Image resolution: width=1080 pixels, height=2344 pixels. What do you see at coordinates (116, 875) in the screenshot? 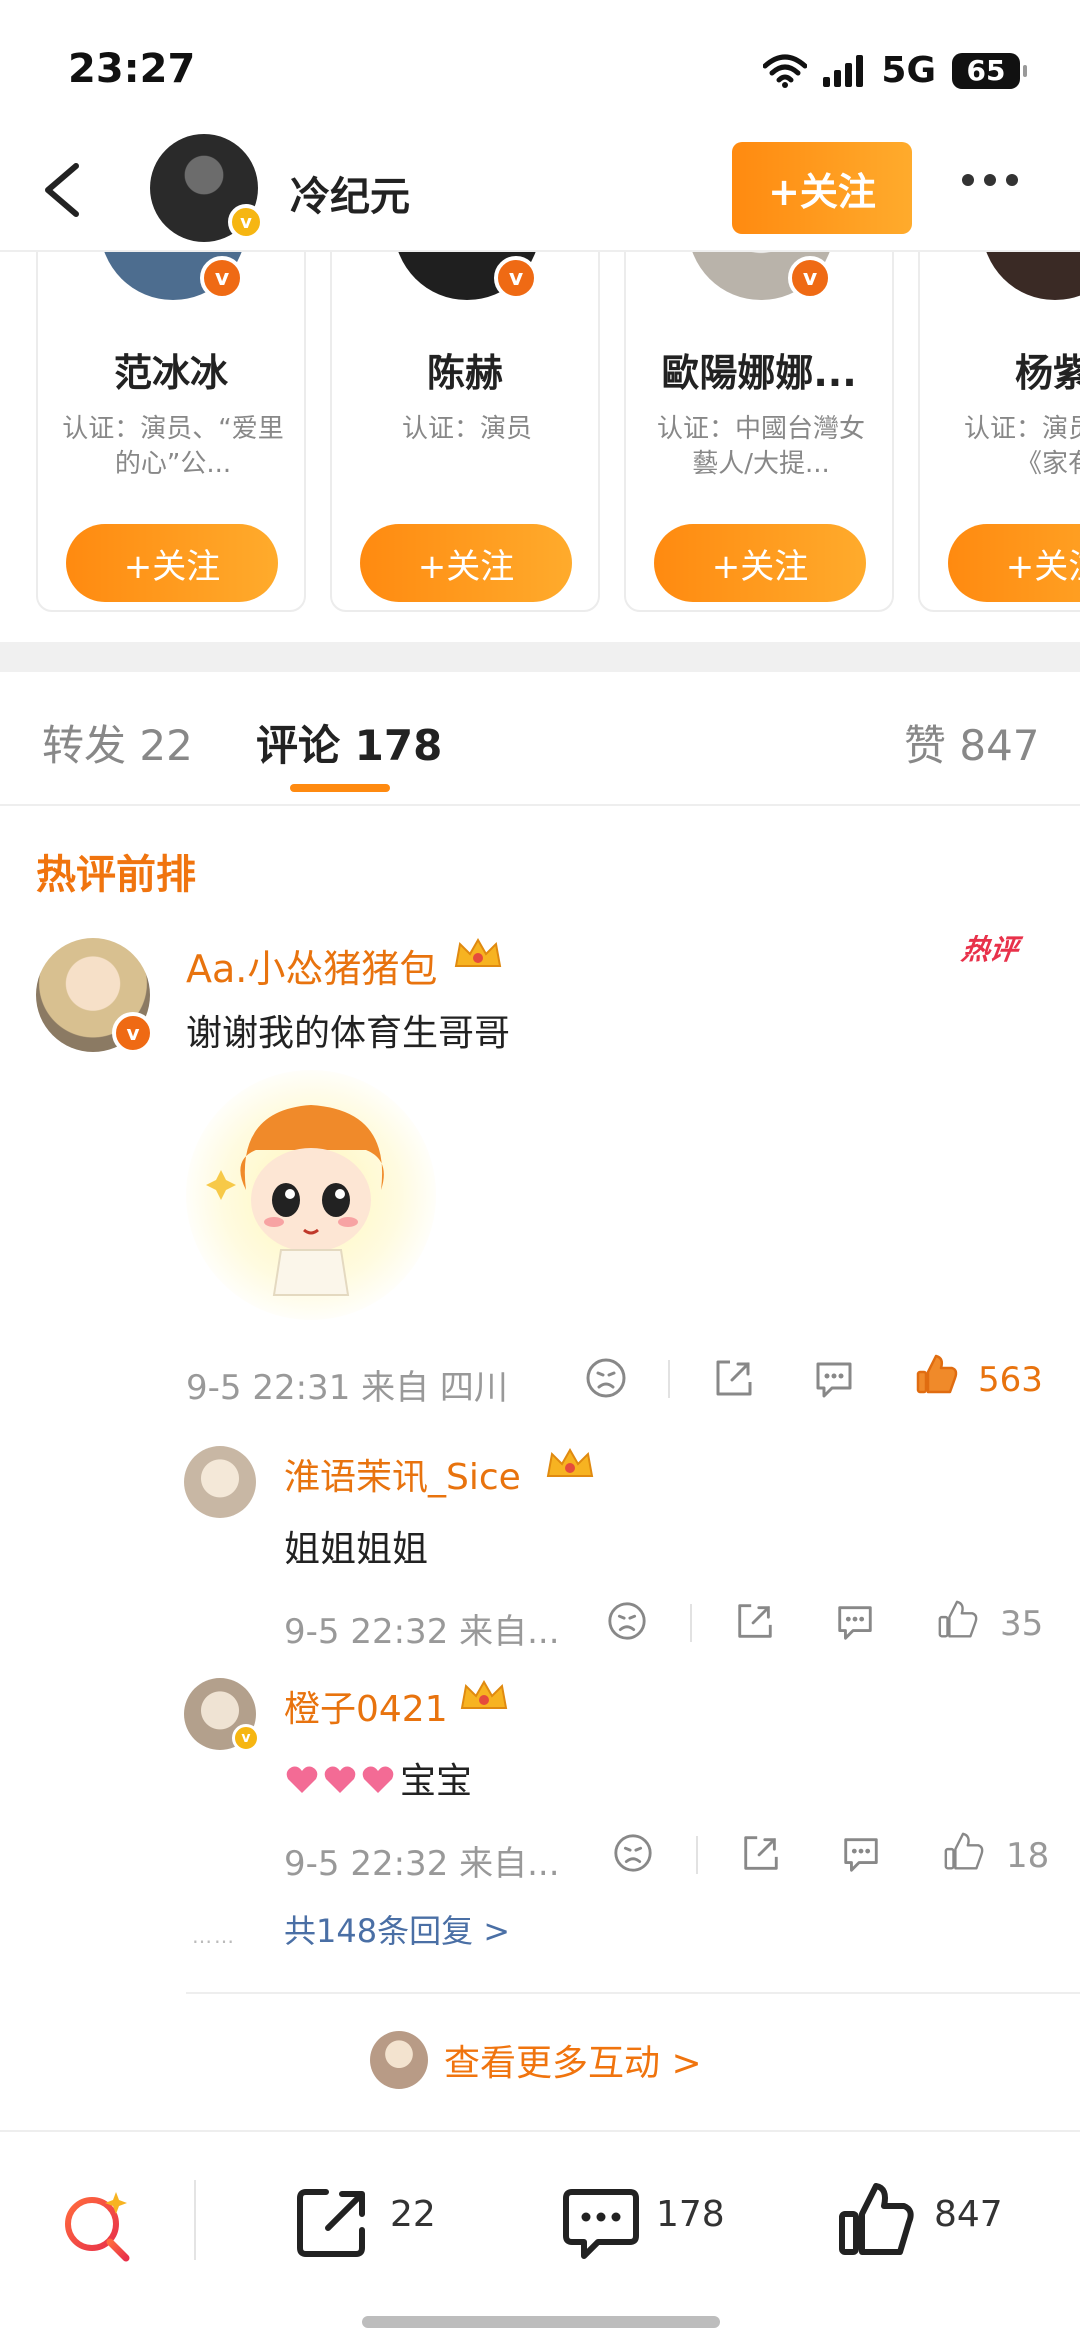
I see `hot-comments-title: 热评前排` at bounding box center [116, 875].